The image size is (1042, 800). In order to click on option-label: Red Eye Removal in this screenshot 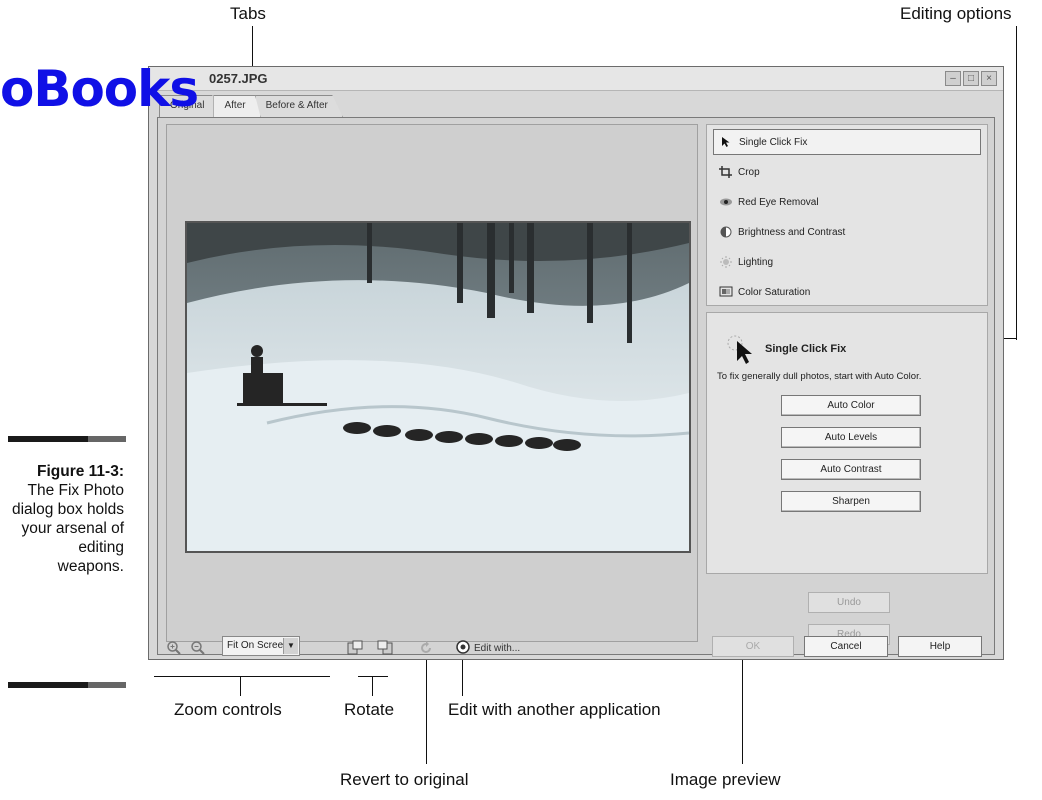, I will do `click(778, 202)`.